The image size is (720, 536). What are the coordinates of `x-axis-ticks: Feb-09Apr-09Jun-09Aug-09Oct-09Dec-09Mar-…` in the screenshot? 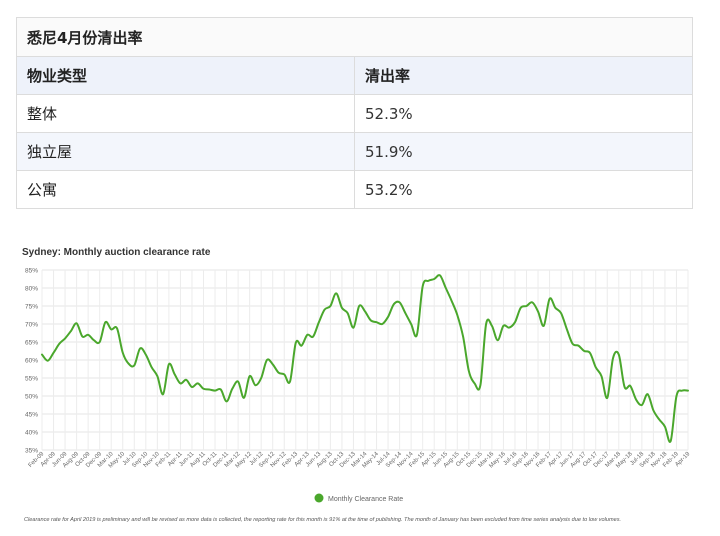 It's located at (360, 460).